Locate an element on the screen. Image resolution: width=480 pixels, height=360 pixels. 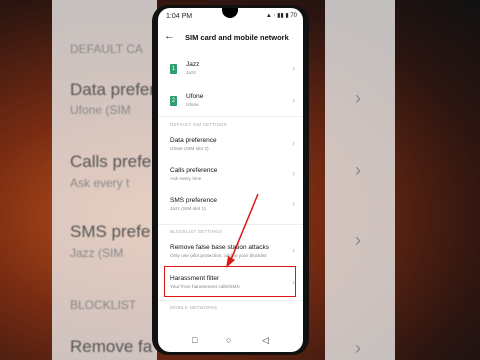
ghost-calls-sub: Ask every t is located at coordinates (100, 183).